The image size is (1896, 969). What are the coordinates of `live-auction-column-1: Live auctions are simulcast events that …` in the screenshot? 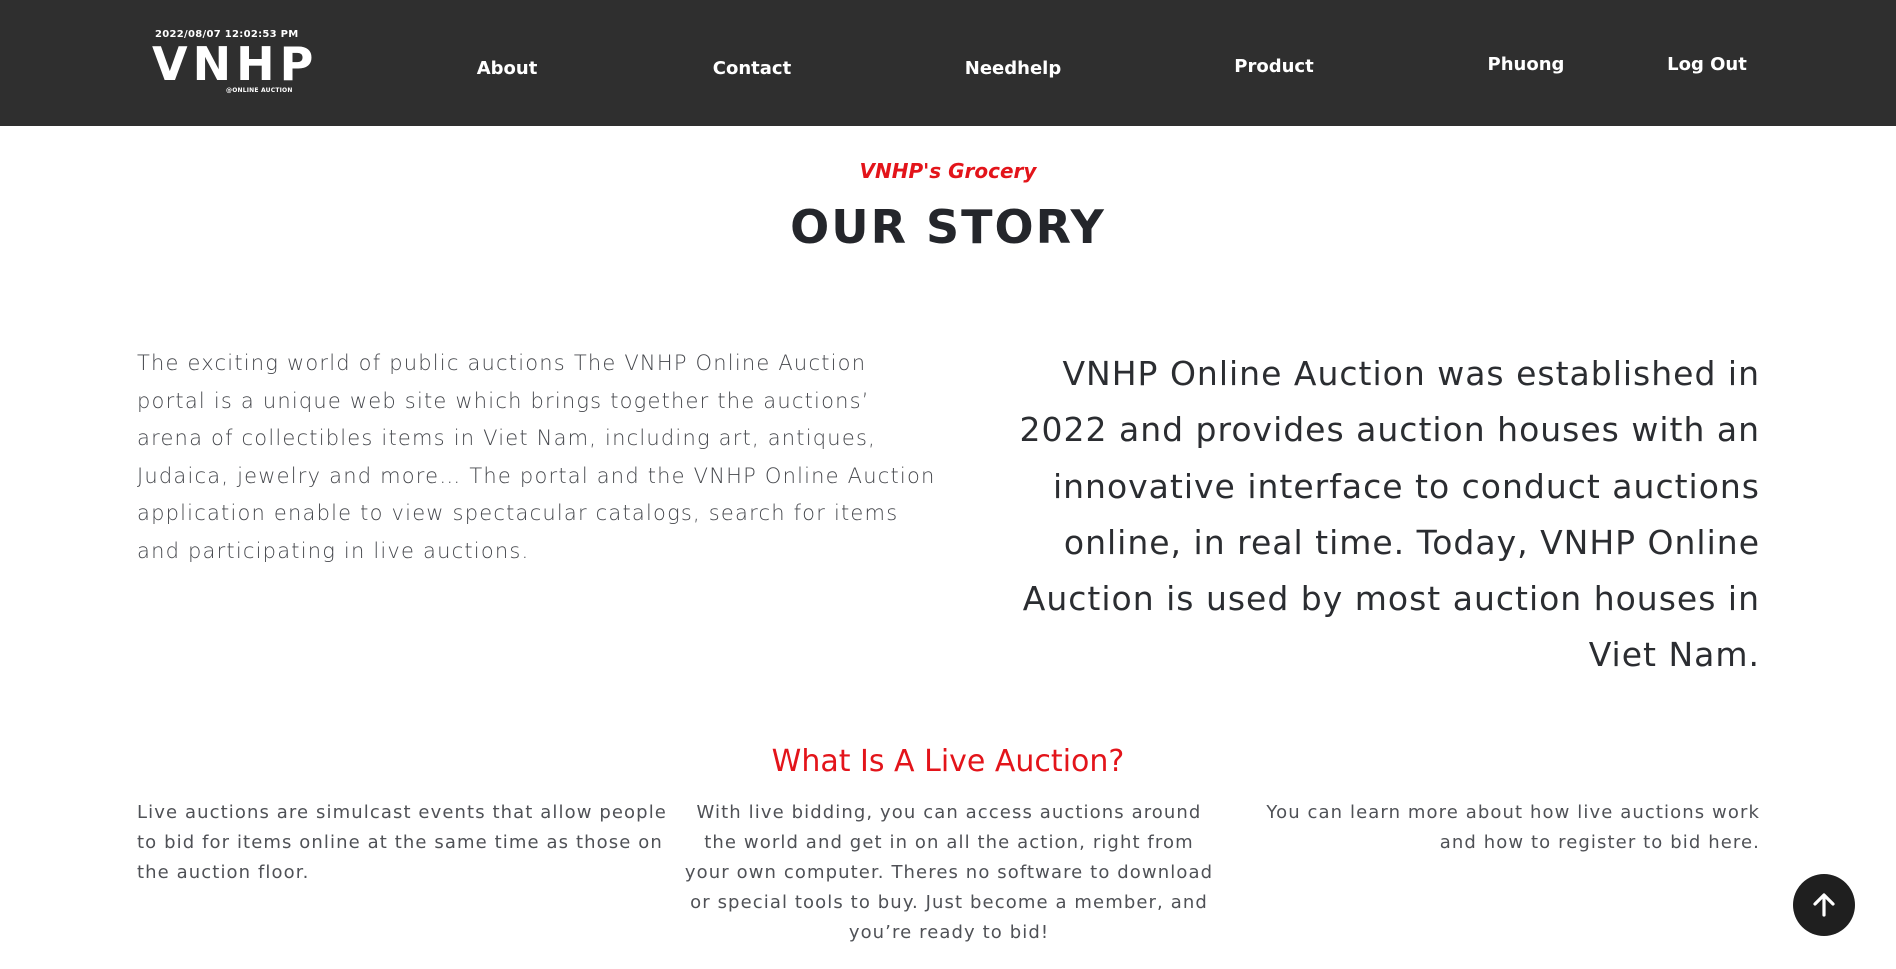 It's located at (402, 842).